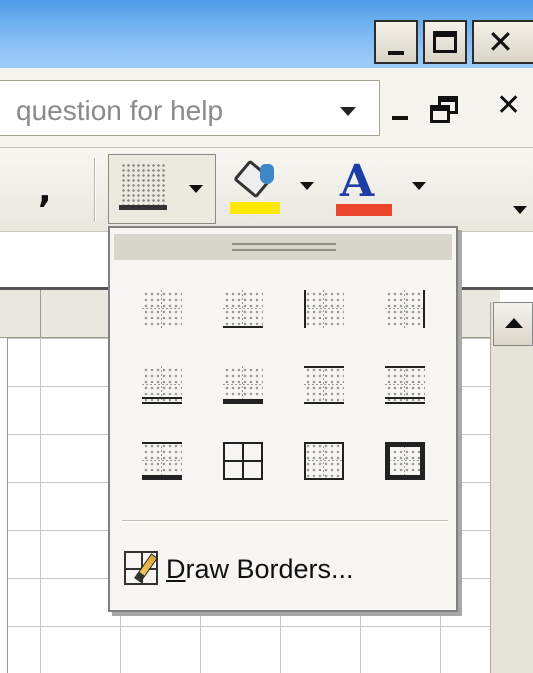  Describe the element at coordinates (419, 186) in the screenshot. I see `font-color-dropdown-arrow-icon` at that location.